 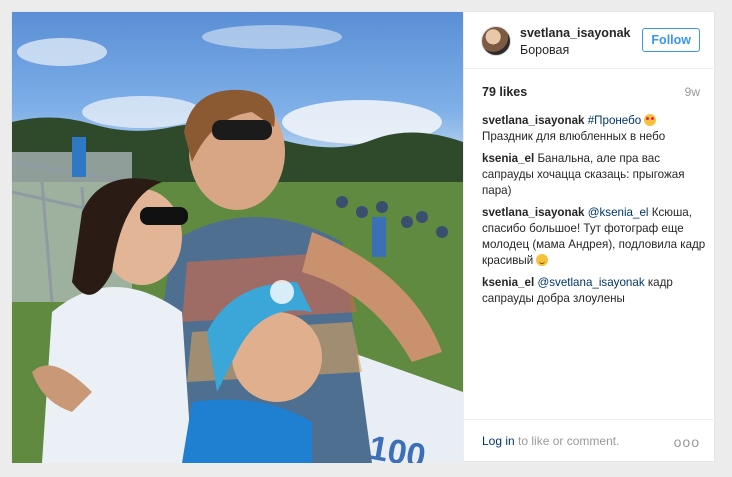 I want to click on heart-eyes-emoji-icon, so click(x=650, y=120).